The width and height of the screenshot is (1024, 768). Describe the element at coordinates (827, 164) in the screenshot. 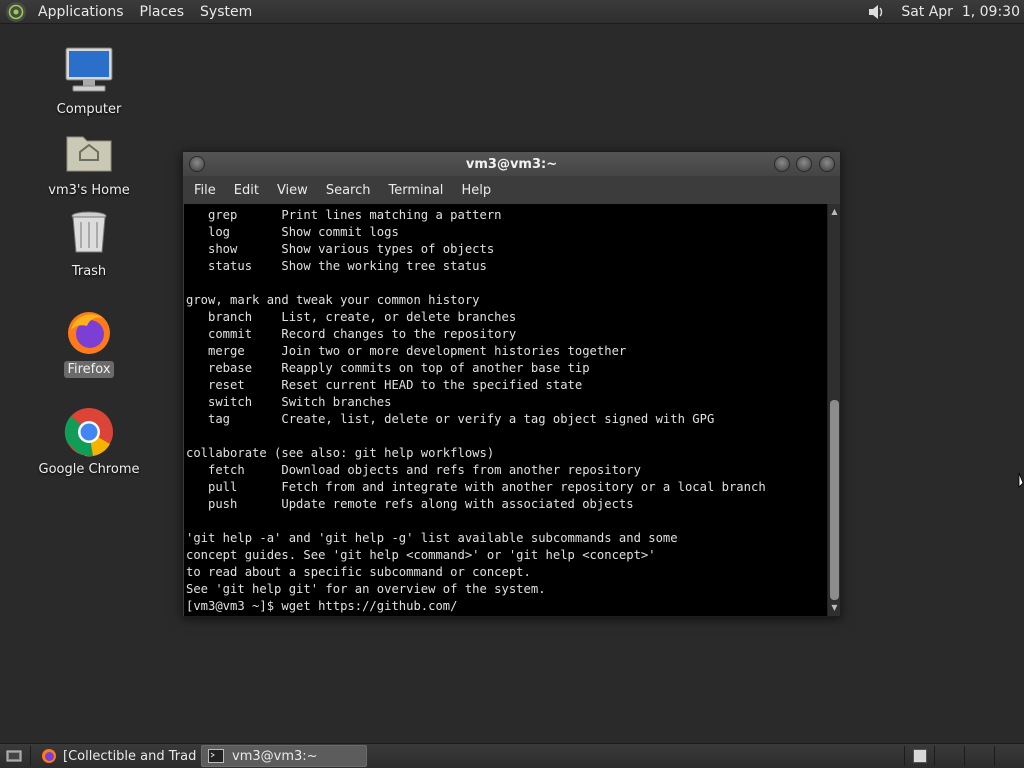

I see `close-button` at that location.